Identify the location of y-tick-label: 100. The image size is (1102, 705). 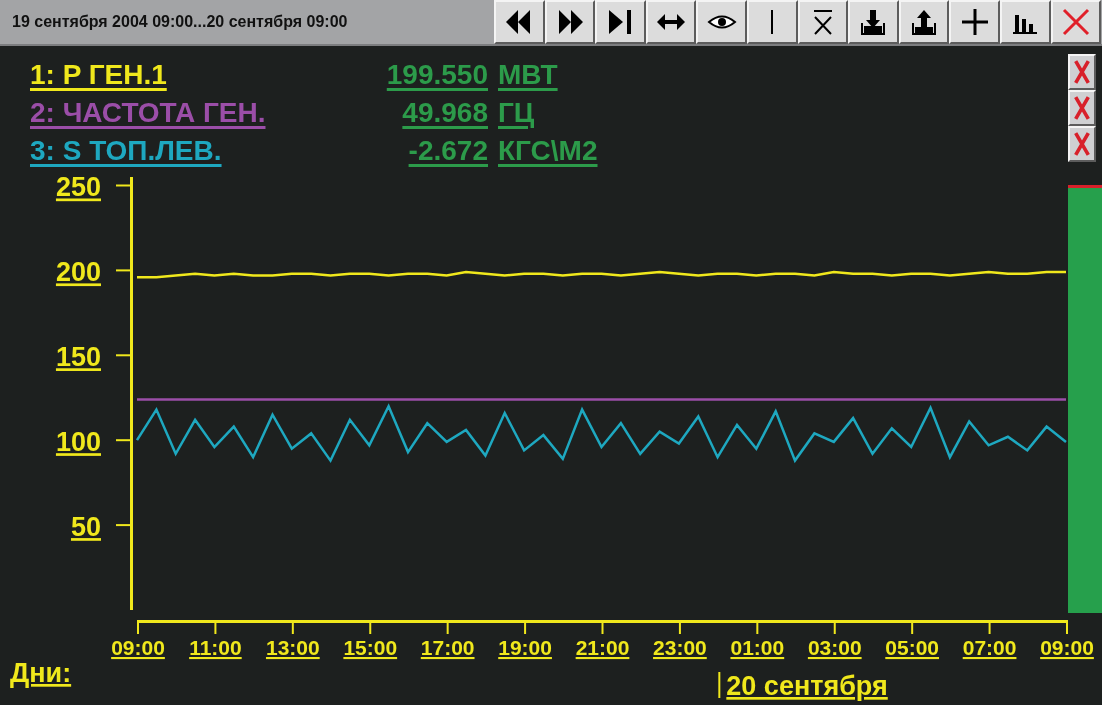
(78, 442).